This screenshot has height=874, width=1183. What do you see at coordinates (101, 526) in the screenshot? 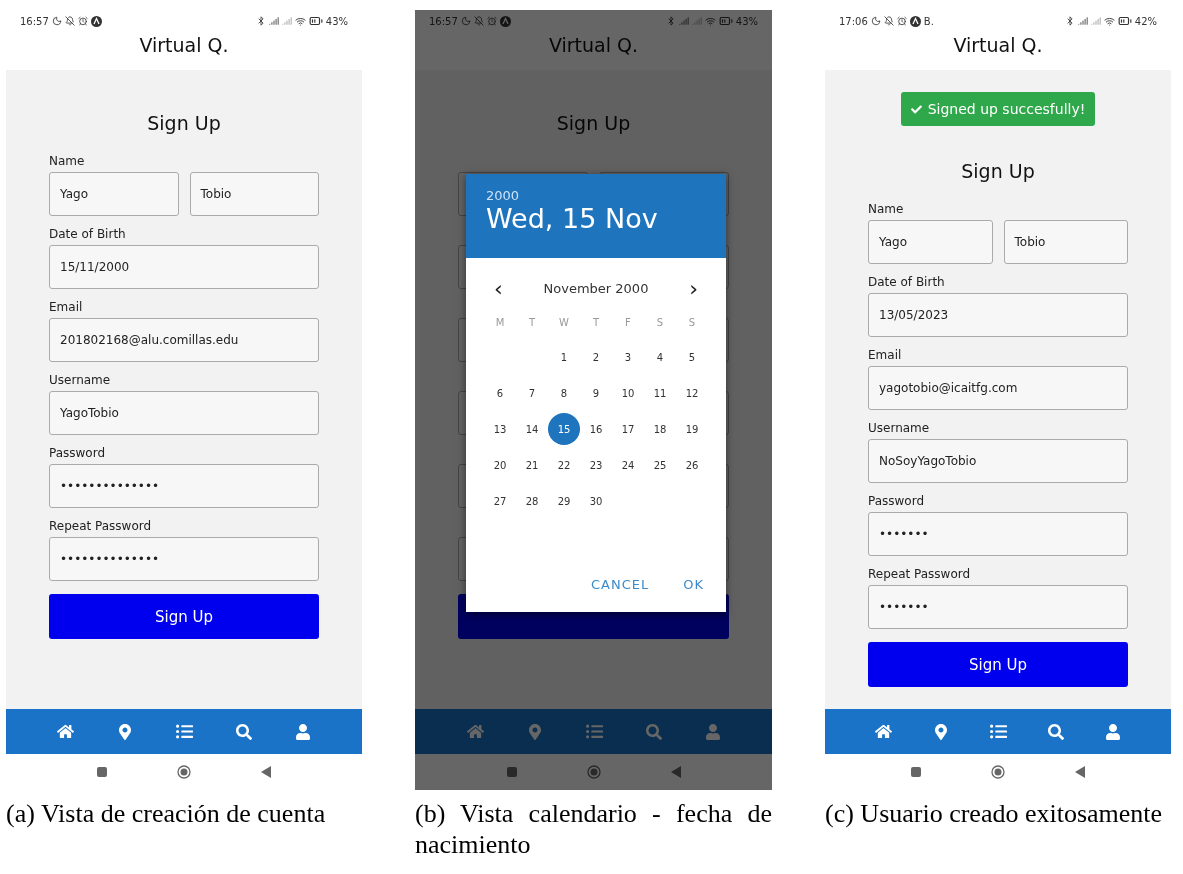
I see `field-label: Repeat Password` at bounding box center [101, 526].